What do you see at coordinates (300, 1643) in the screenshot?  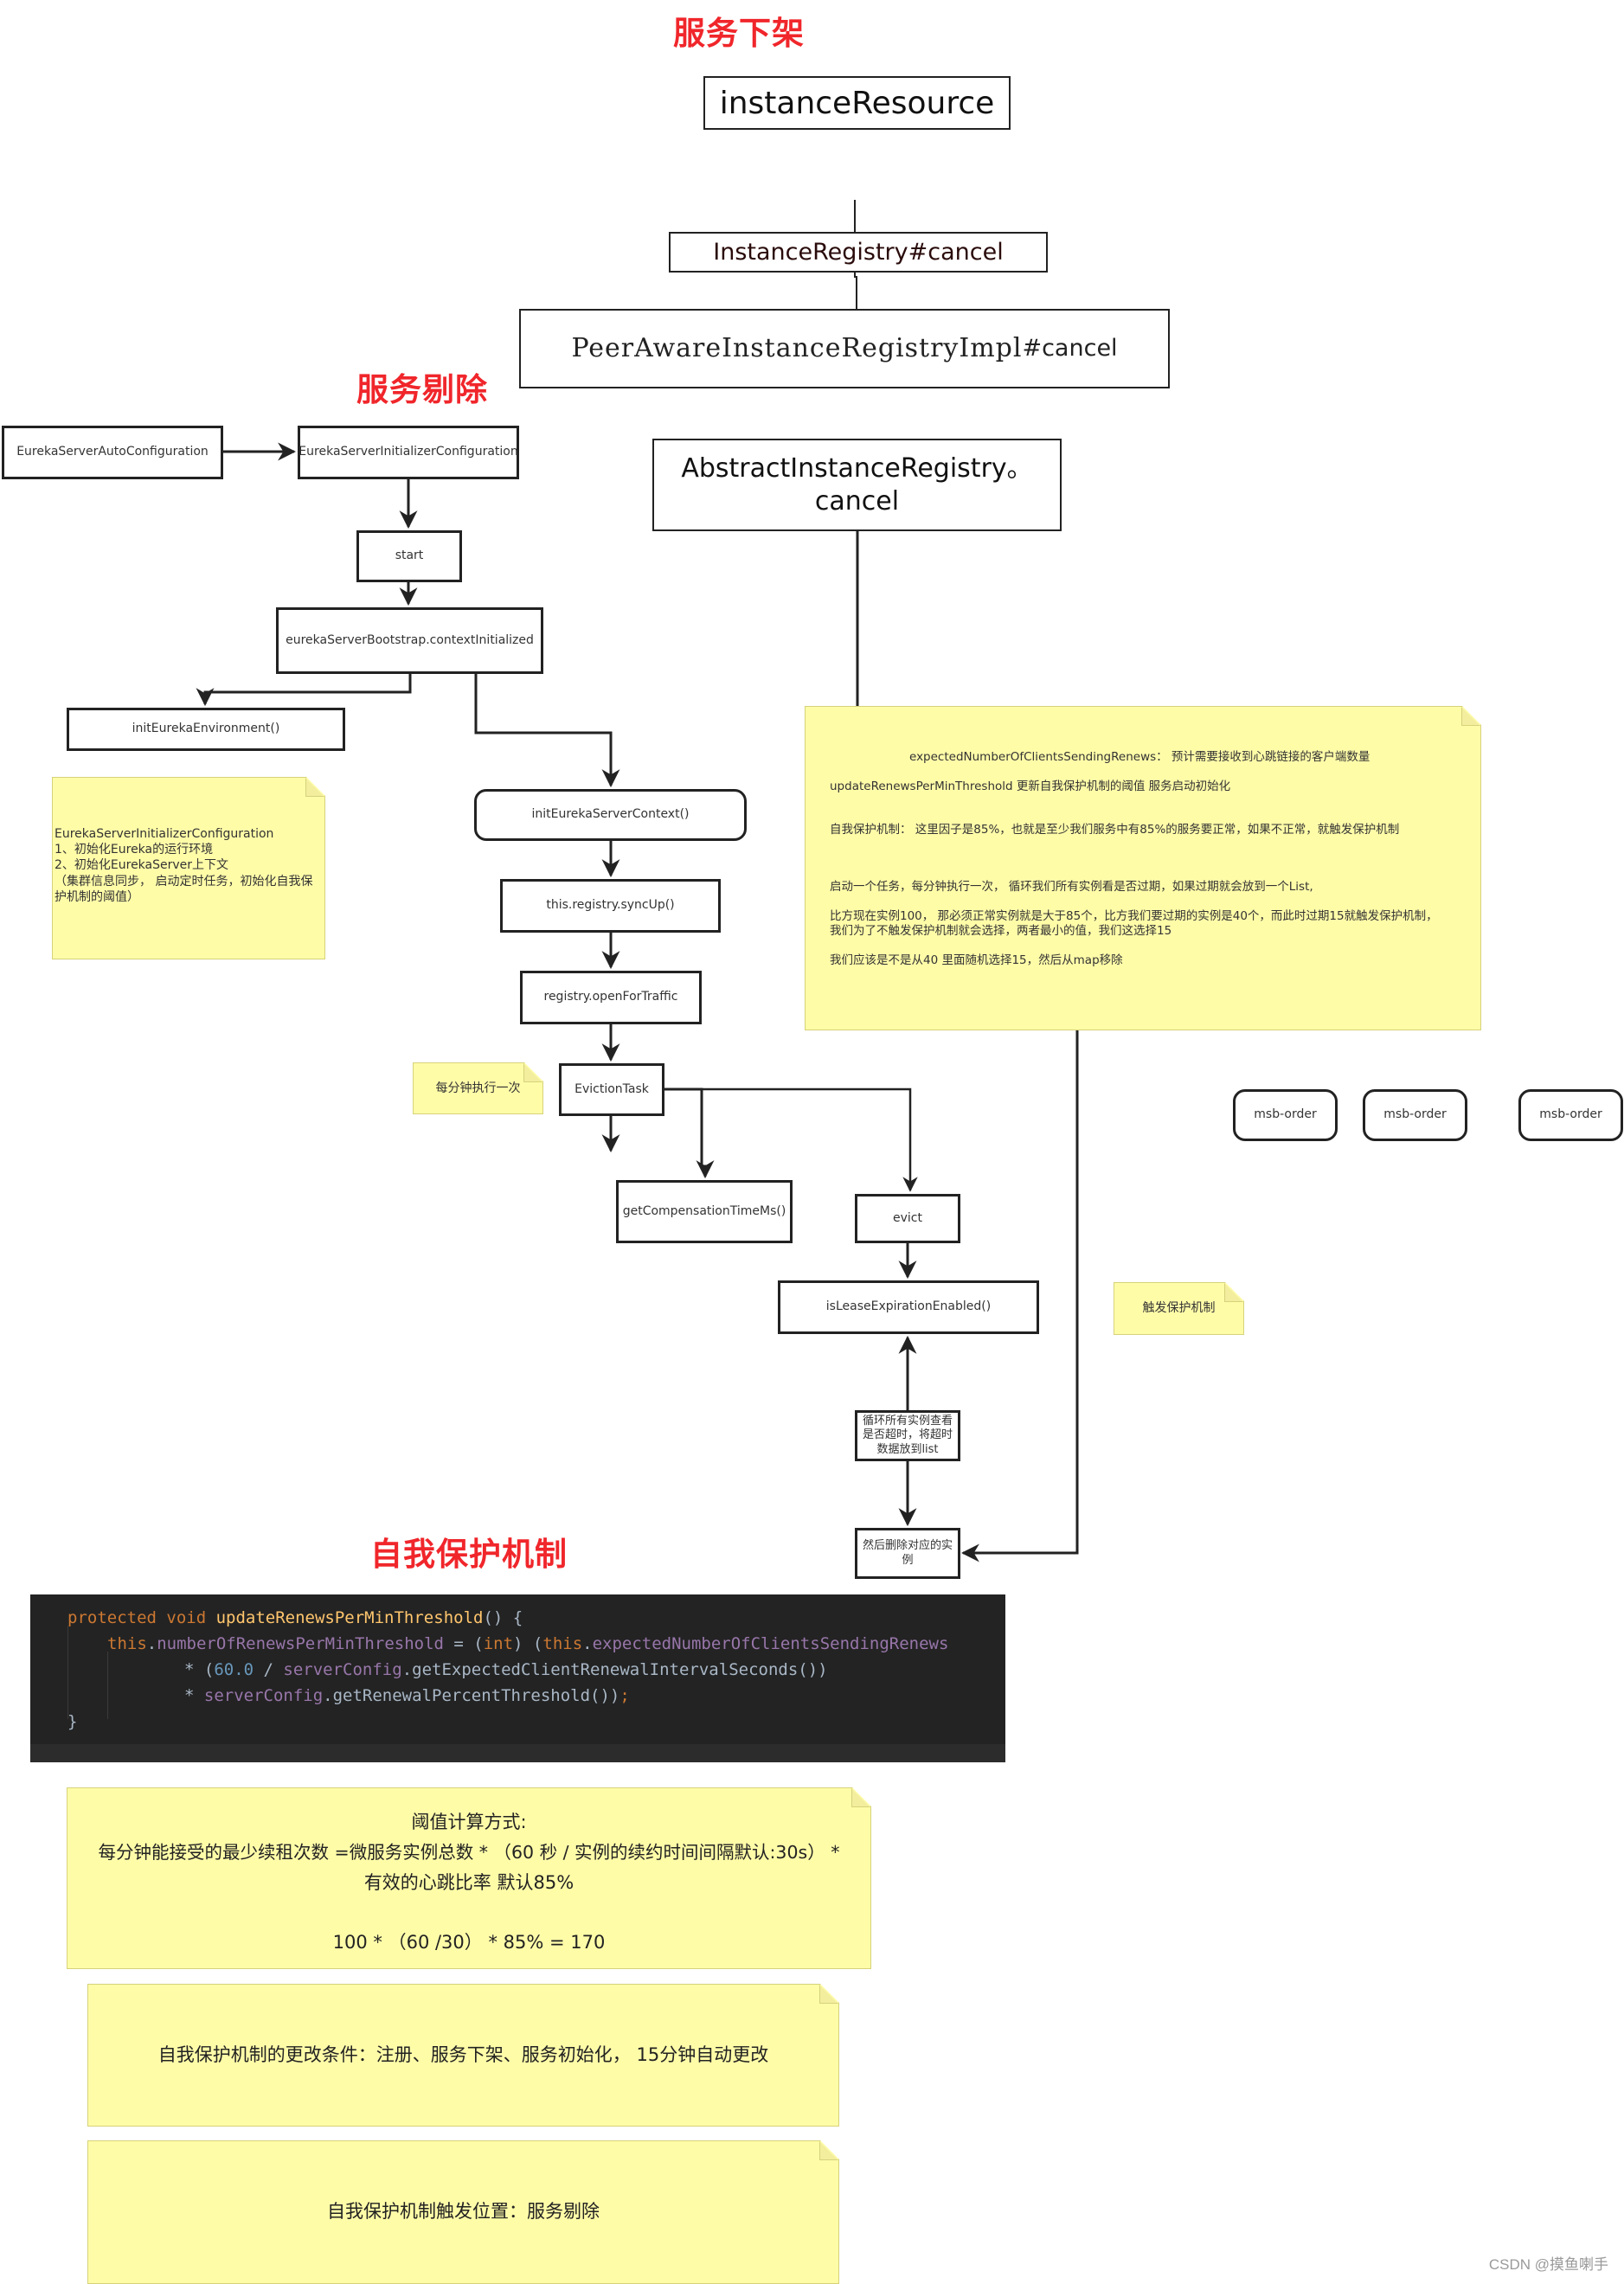 I see `code-field: numberOfRenewsPerMinThreshold` at bounding box center [300, 1643].